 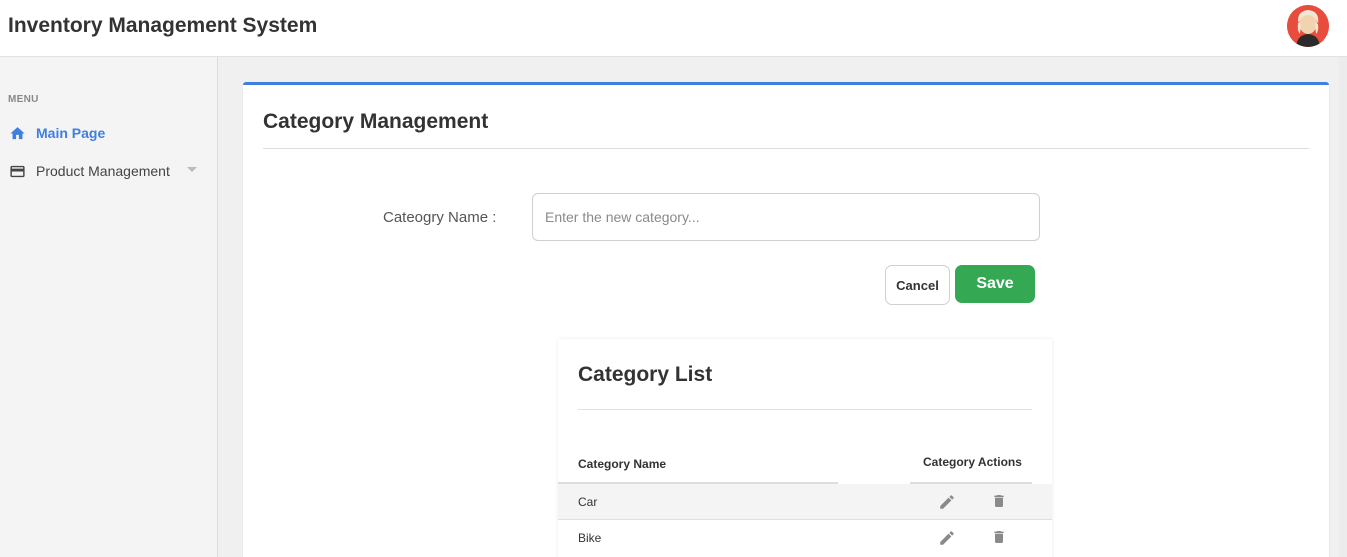 I want to click on sidebar-item-label: Product Management, so click(x=103, y=171).